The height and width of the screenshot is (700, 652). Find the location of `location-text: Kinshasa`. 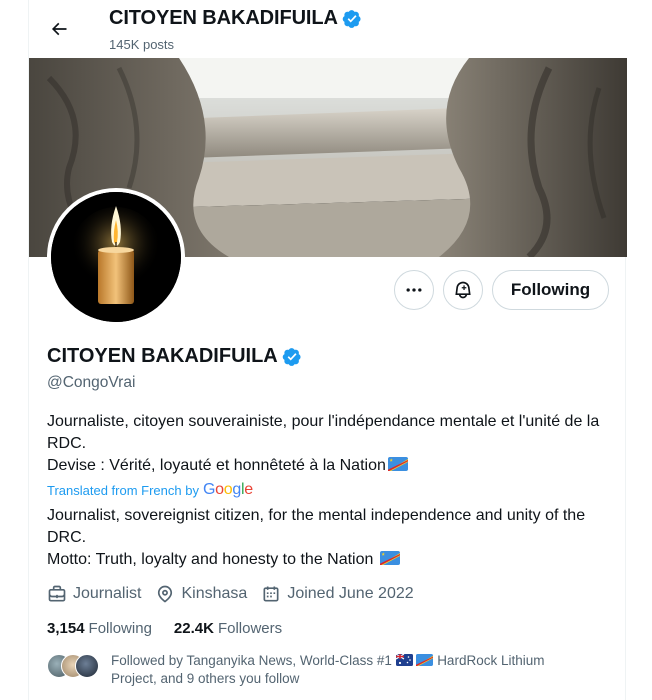

location-text: Kinshasa is located at coordinates (214, 593).